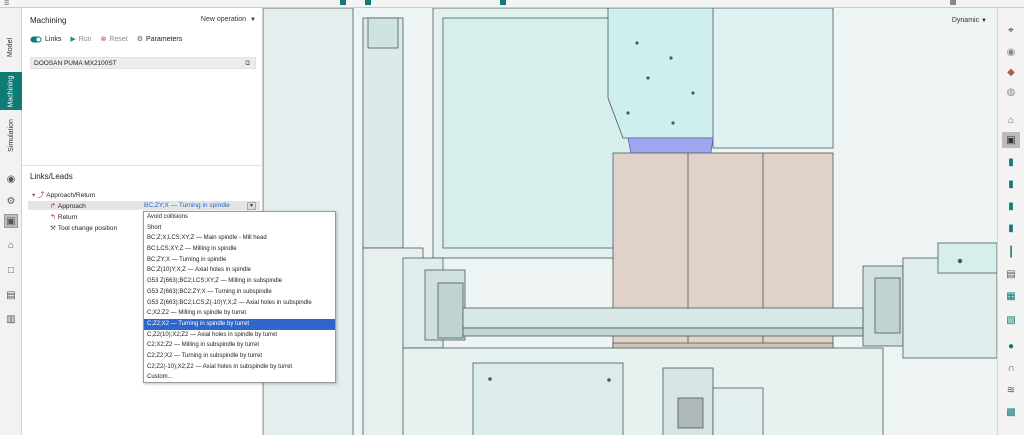  I want to click on approach-icon: ↱, so click(53, 206).